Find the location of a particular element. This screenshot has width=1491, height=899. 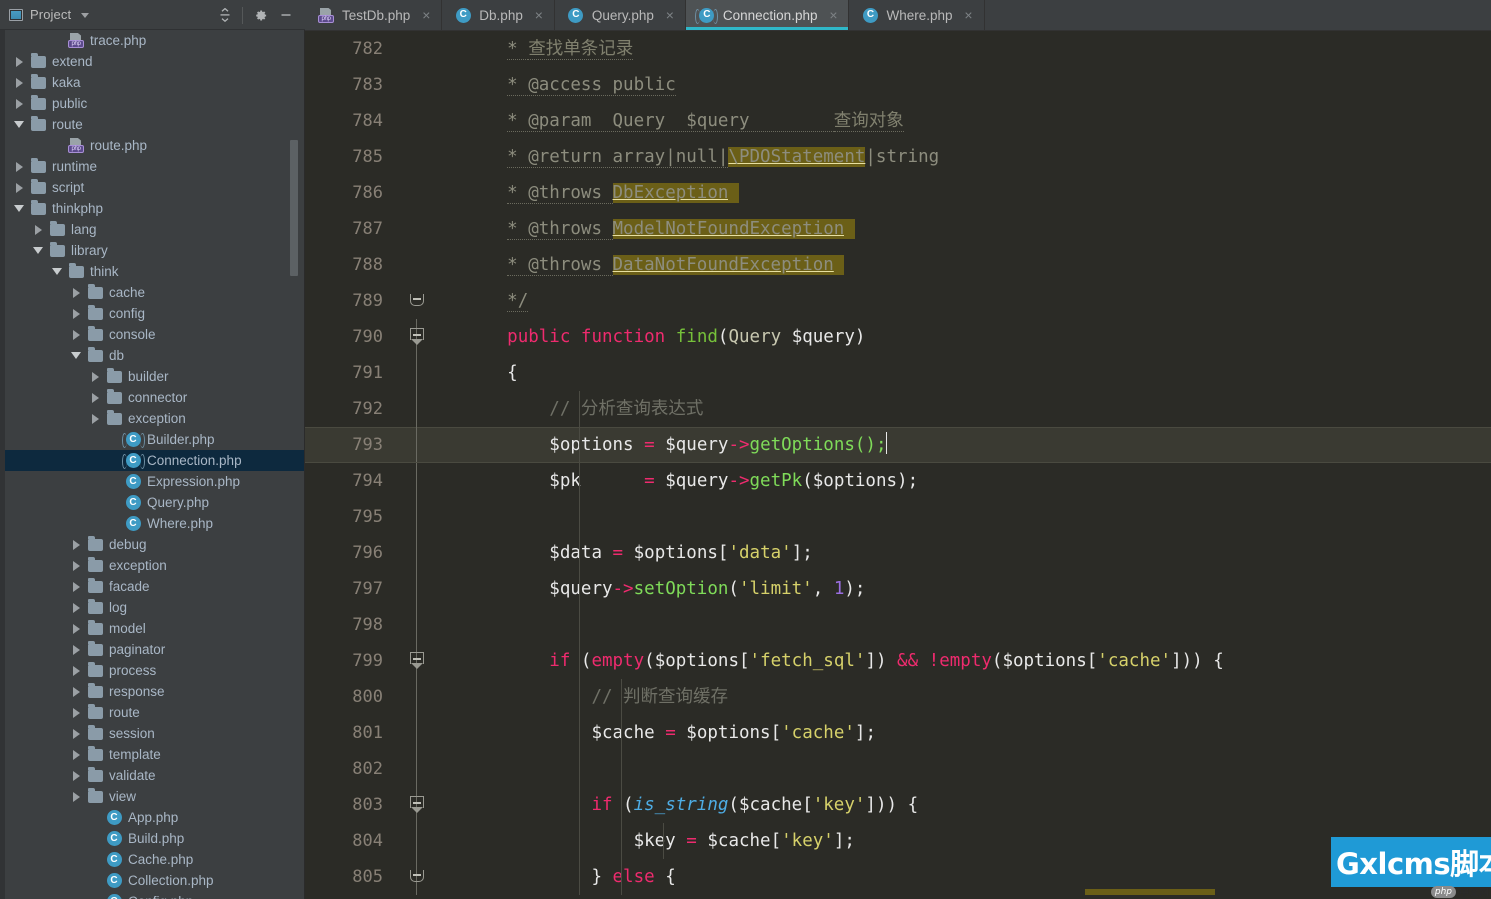

code-line: 787 * @throws ModelNotFoundException is located at coordinates (898, 229).